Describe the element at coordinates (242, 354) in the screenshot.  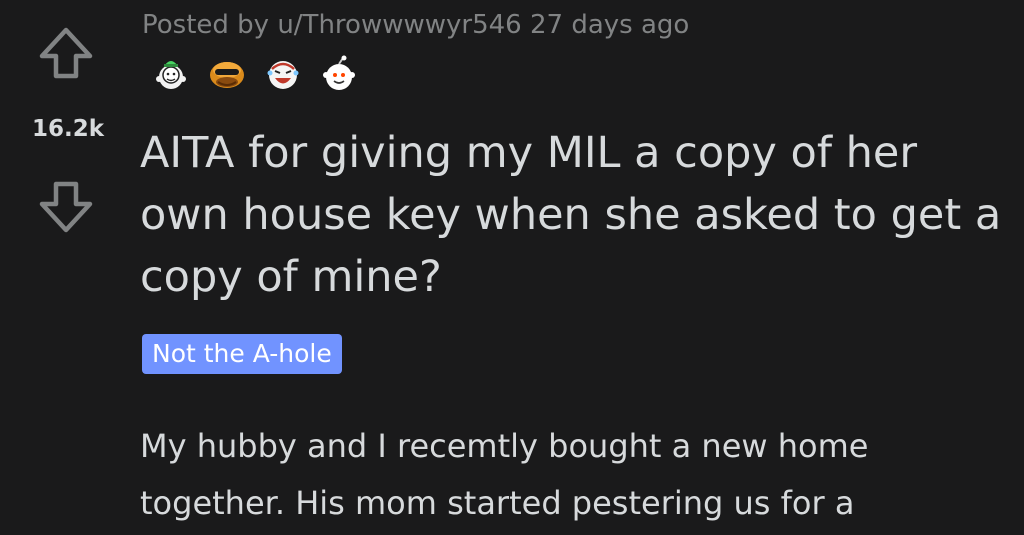
I see `post-flair: Not the A-hole` at that location.